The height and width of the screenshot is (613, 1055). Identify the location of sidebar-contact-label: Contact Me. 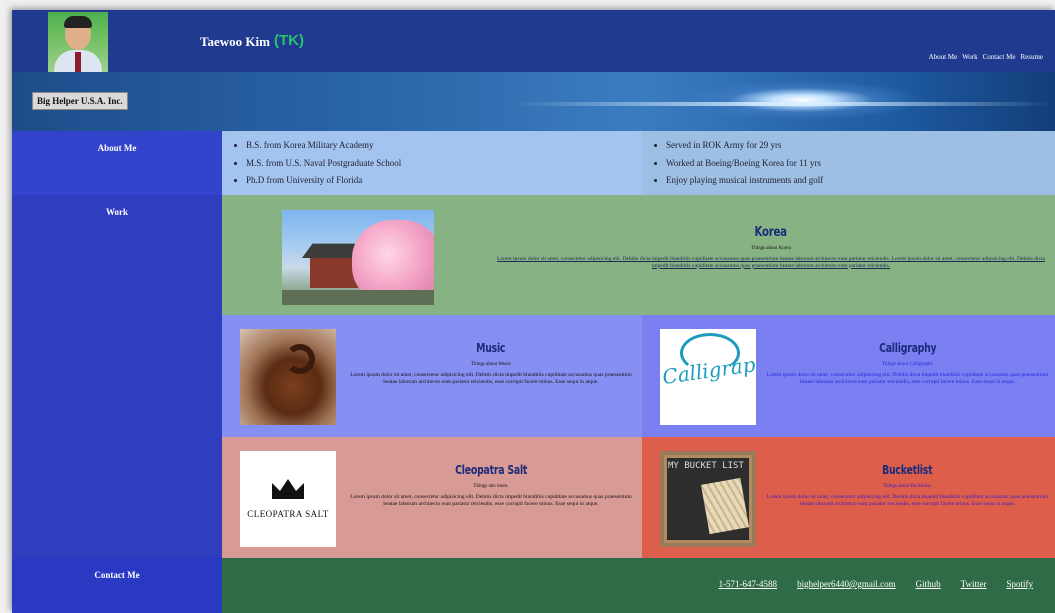
(117, 575).